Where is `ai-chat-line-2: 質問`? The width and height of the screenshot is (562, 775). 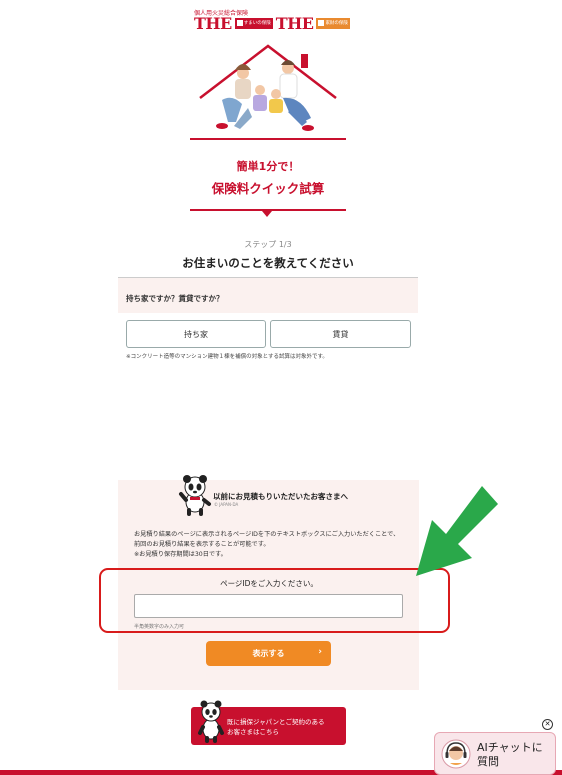 ai-chat-line-2: 質問 is located at coordinates (488, 761).